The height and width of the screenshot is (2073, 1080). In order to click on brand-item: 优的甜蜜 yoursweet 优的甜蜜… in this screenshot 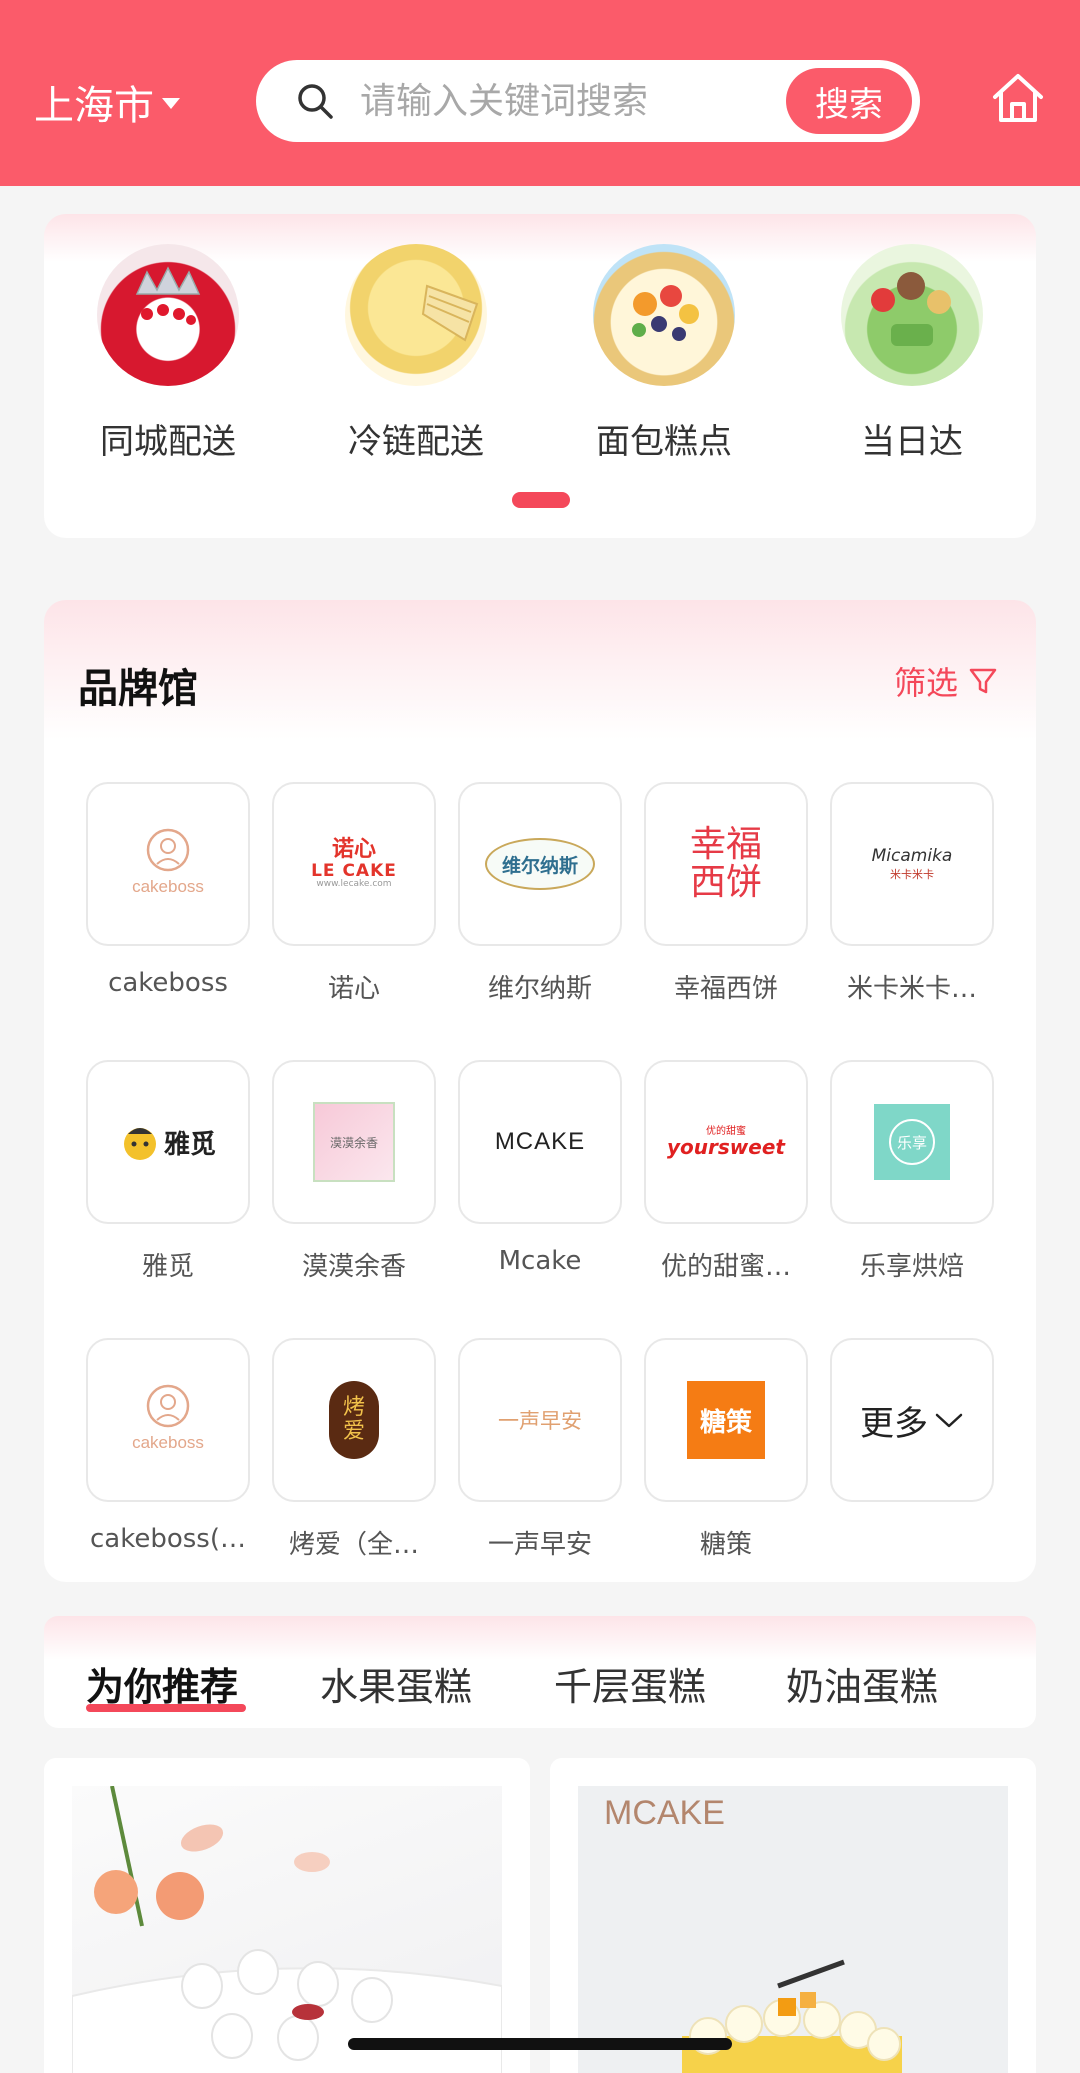, I will do `click(726, 1171)`.